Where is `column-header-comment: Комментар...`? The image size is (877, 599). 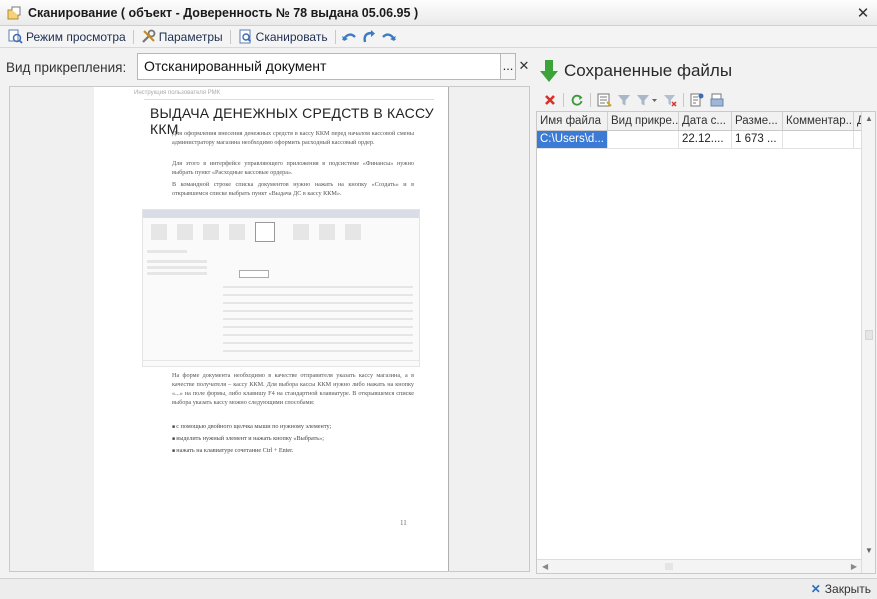 column-header-comment: Комментар... is located at coordinates (818, 121).